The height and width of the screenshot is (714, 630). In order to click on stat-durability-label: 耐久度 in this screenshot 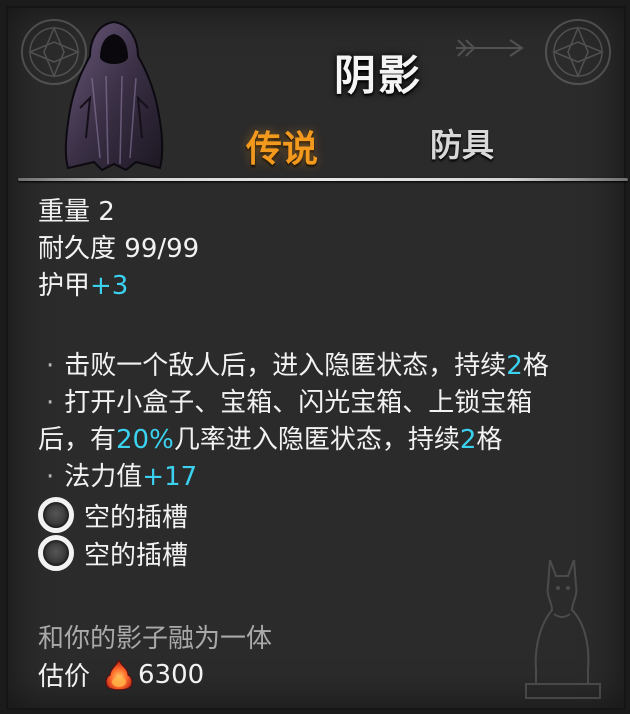, I will do `click(77, 249)`.